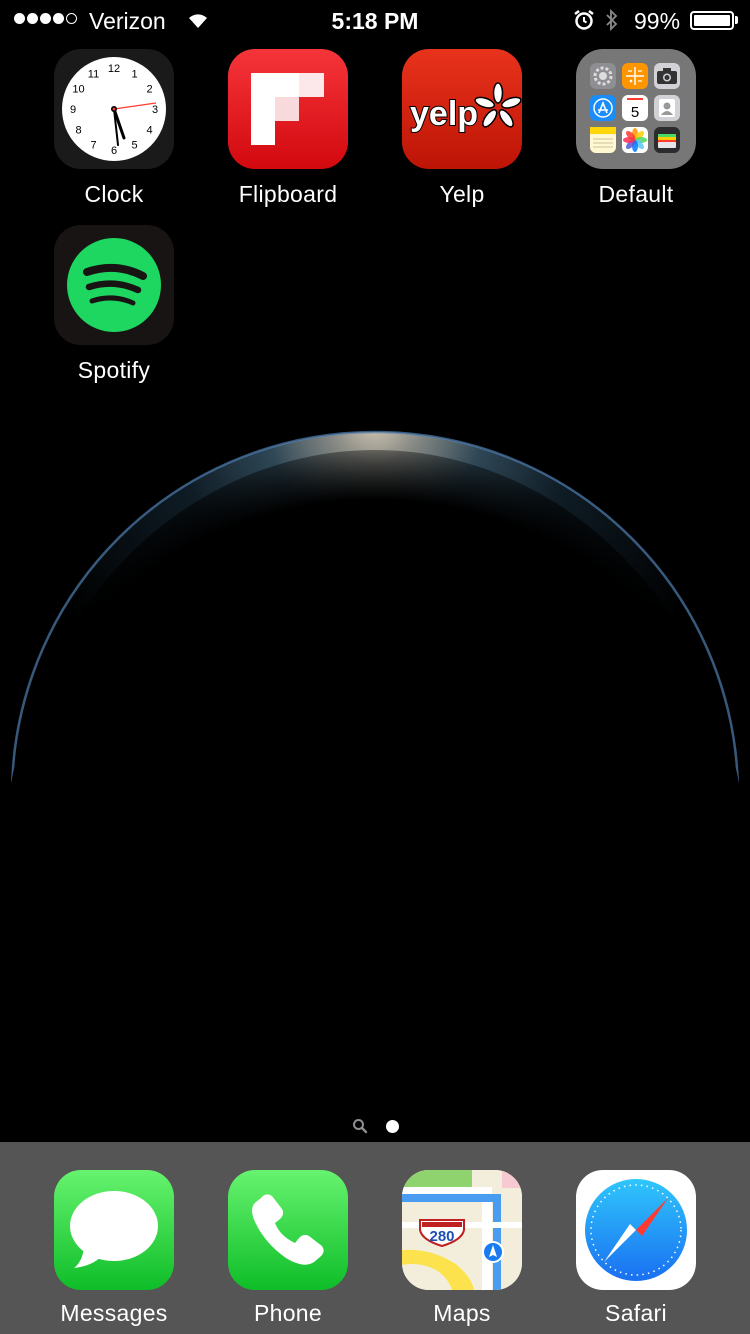 This screenshot has width=750, height=1334. What do you see at coordinates (114, 1230) in the screenshot?
I see `messages-icon` at bounding box center [114, 1230].